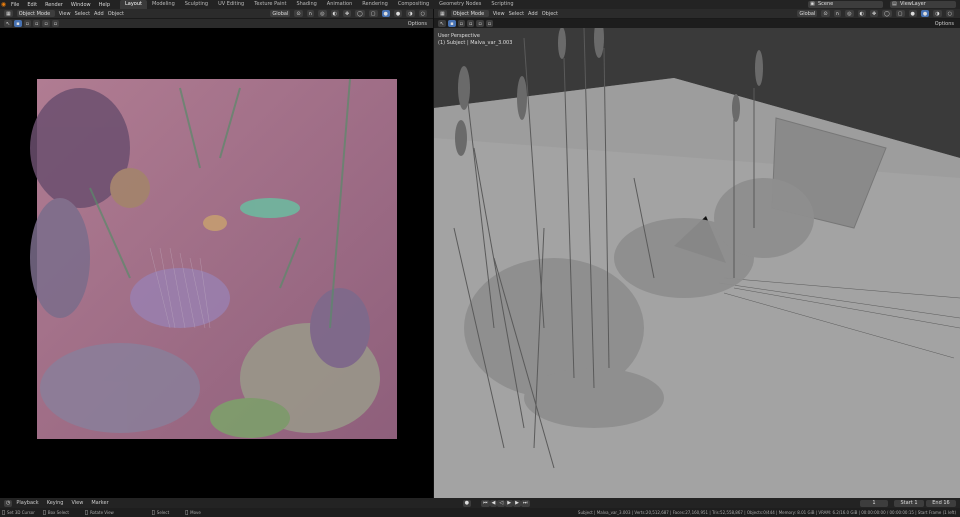 This screenshot has height=517, width=960. What do you see at coordinates (3, 4) in the screenshot?
I see `blender-logo-icon: ◉` at bounding box center [3, 4].